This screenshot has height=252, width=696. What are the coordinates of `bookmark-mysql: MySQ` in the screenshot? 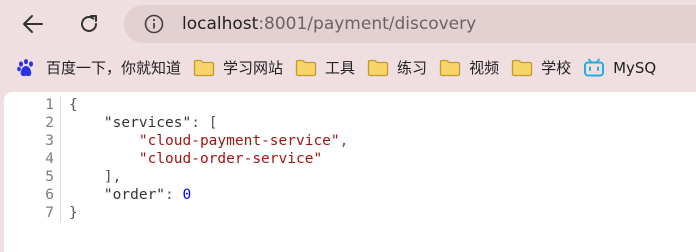 It's located at (619, 68).